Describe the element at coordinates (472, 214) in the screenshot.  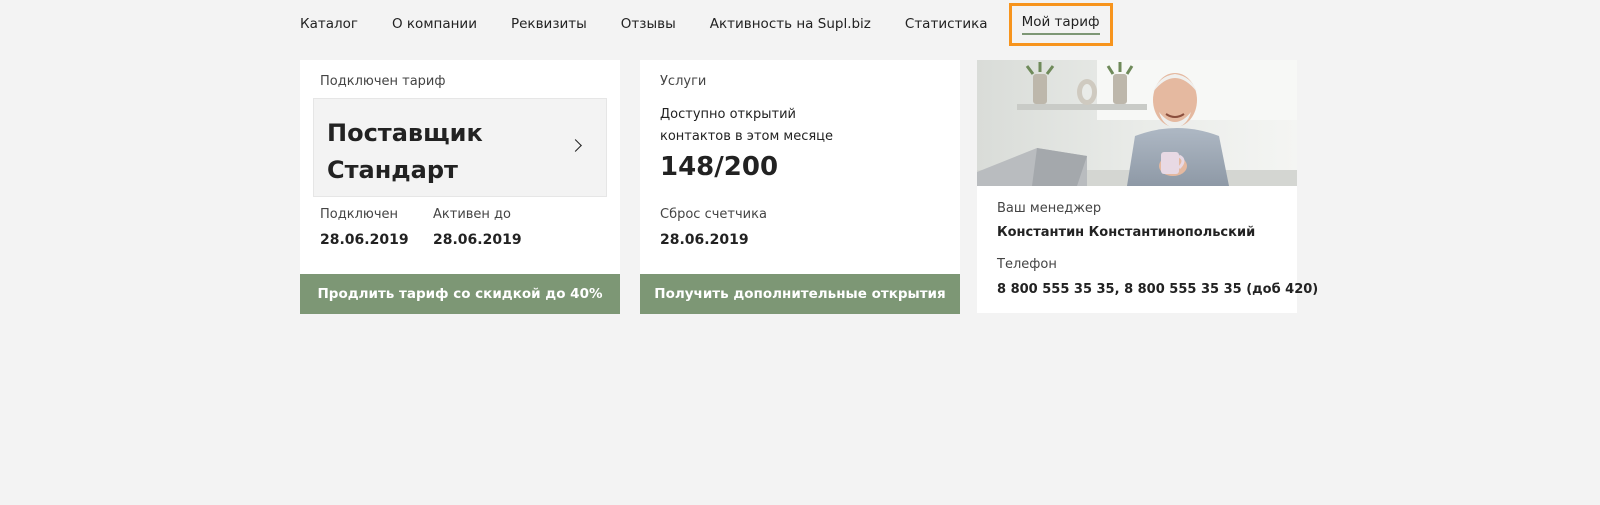
I see `active-until-label: Активен до` at that location.